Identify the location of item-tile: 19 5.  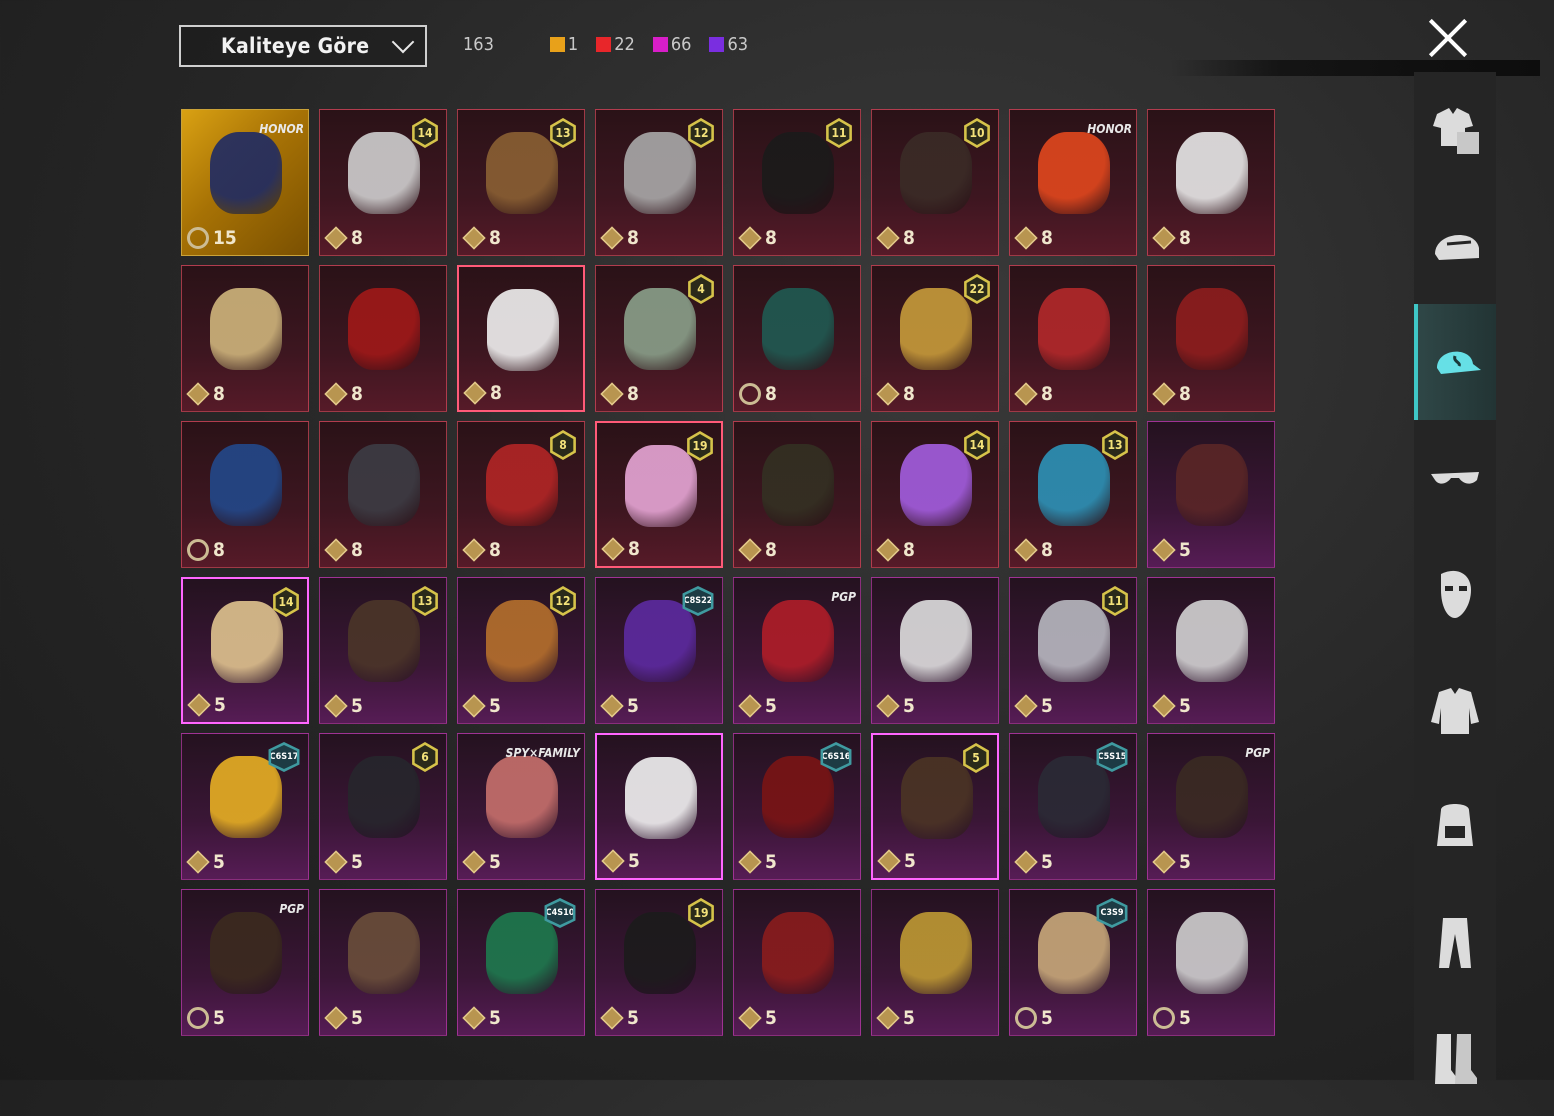
(659, 962).